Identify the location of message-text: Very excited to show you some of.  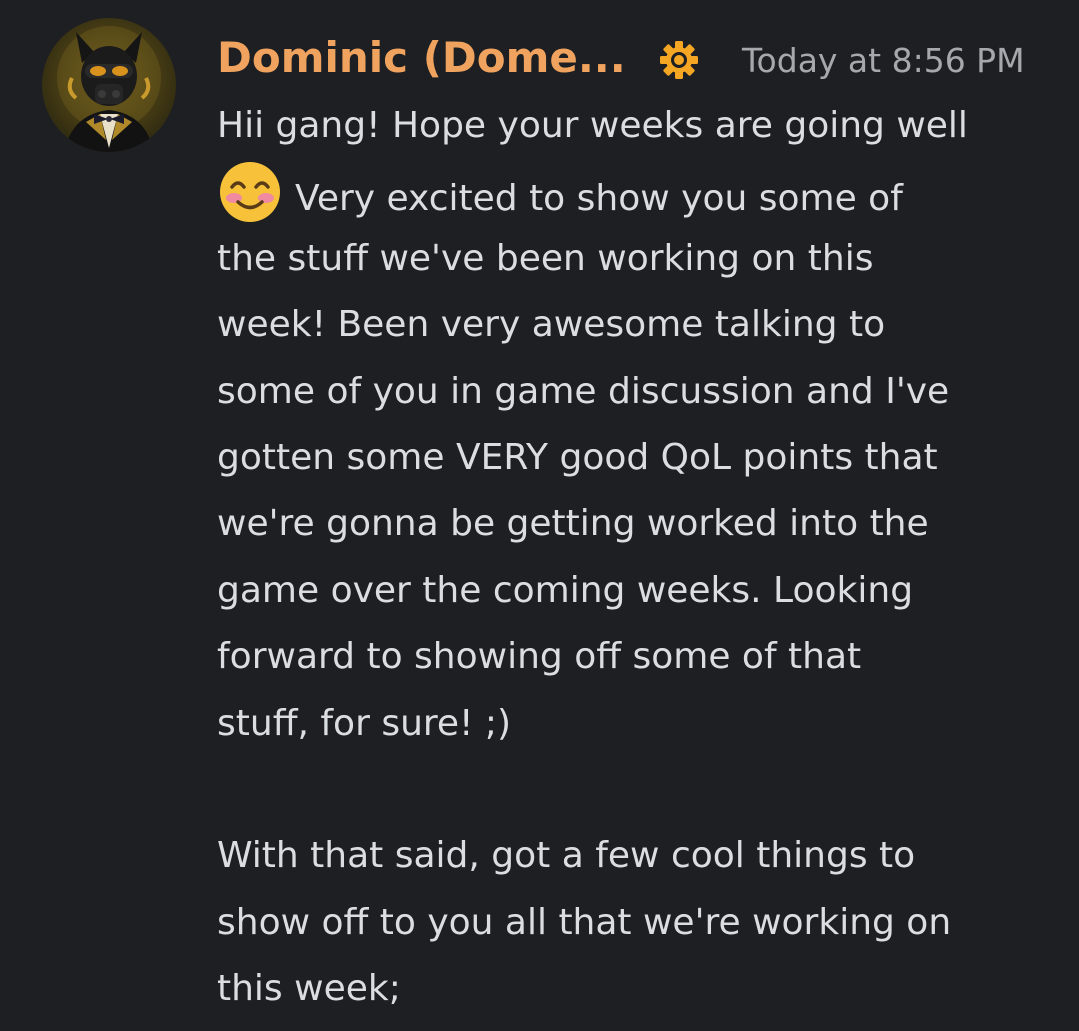
(599, 199).